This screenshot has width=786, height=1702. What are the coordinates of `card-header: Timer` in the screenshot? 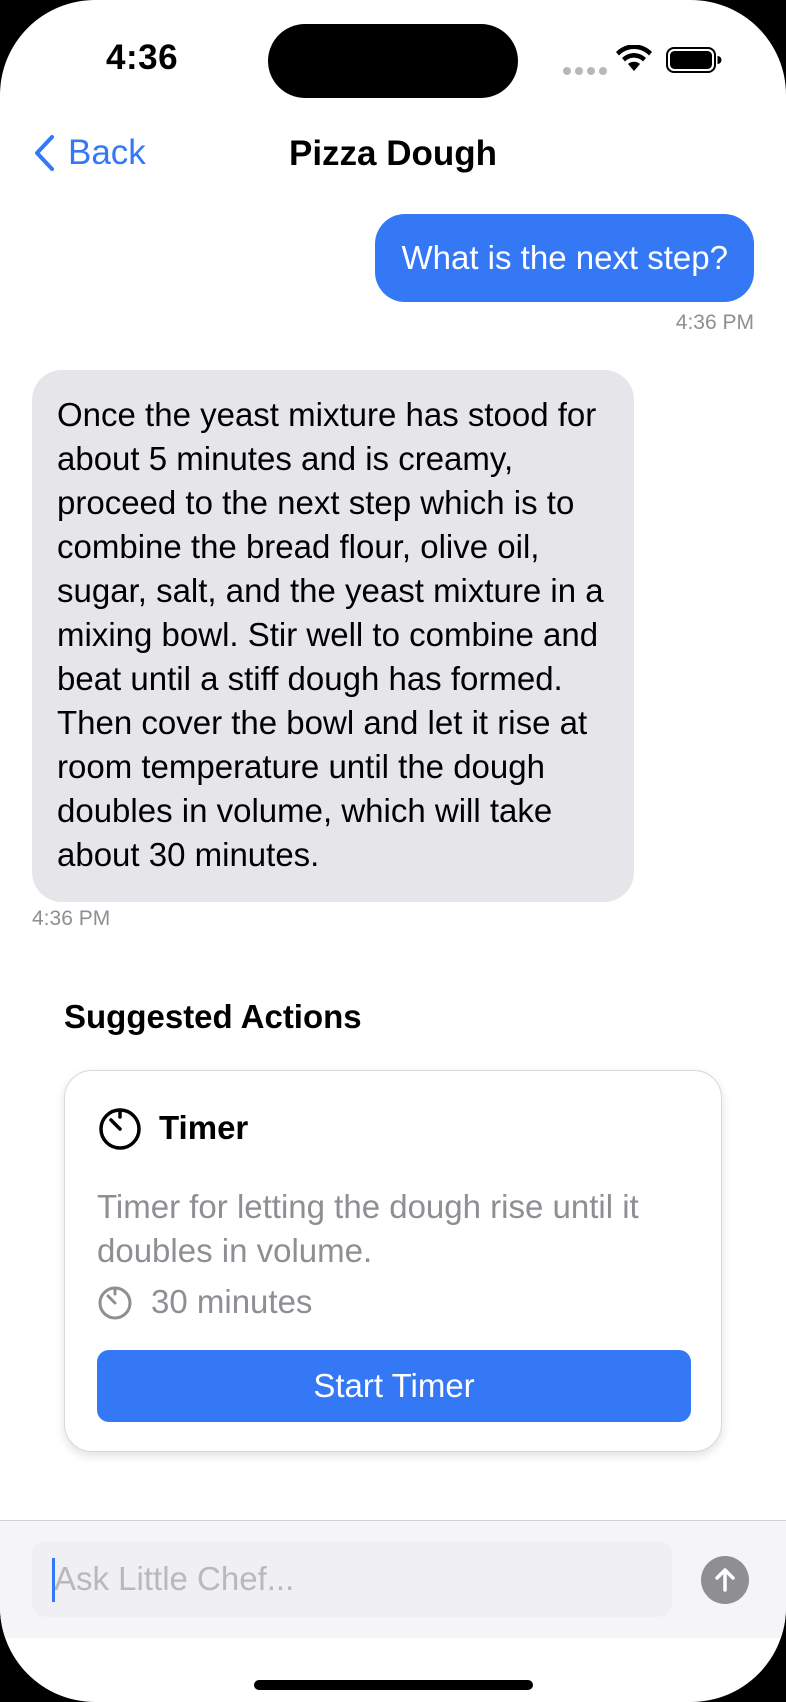 It's located at (172, 1128).